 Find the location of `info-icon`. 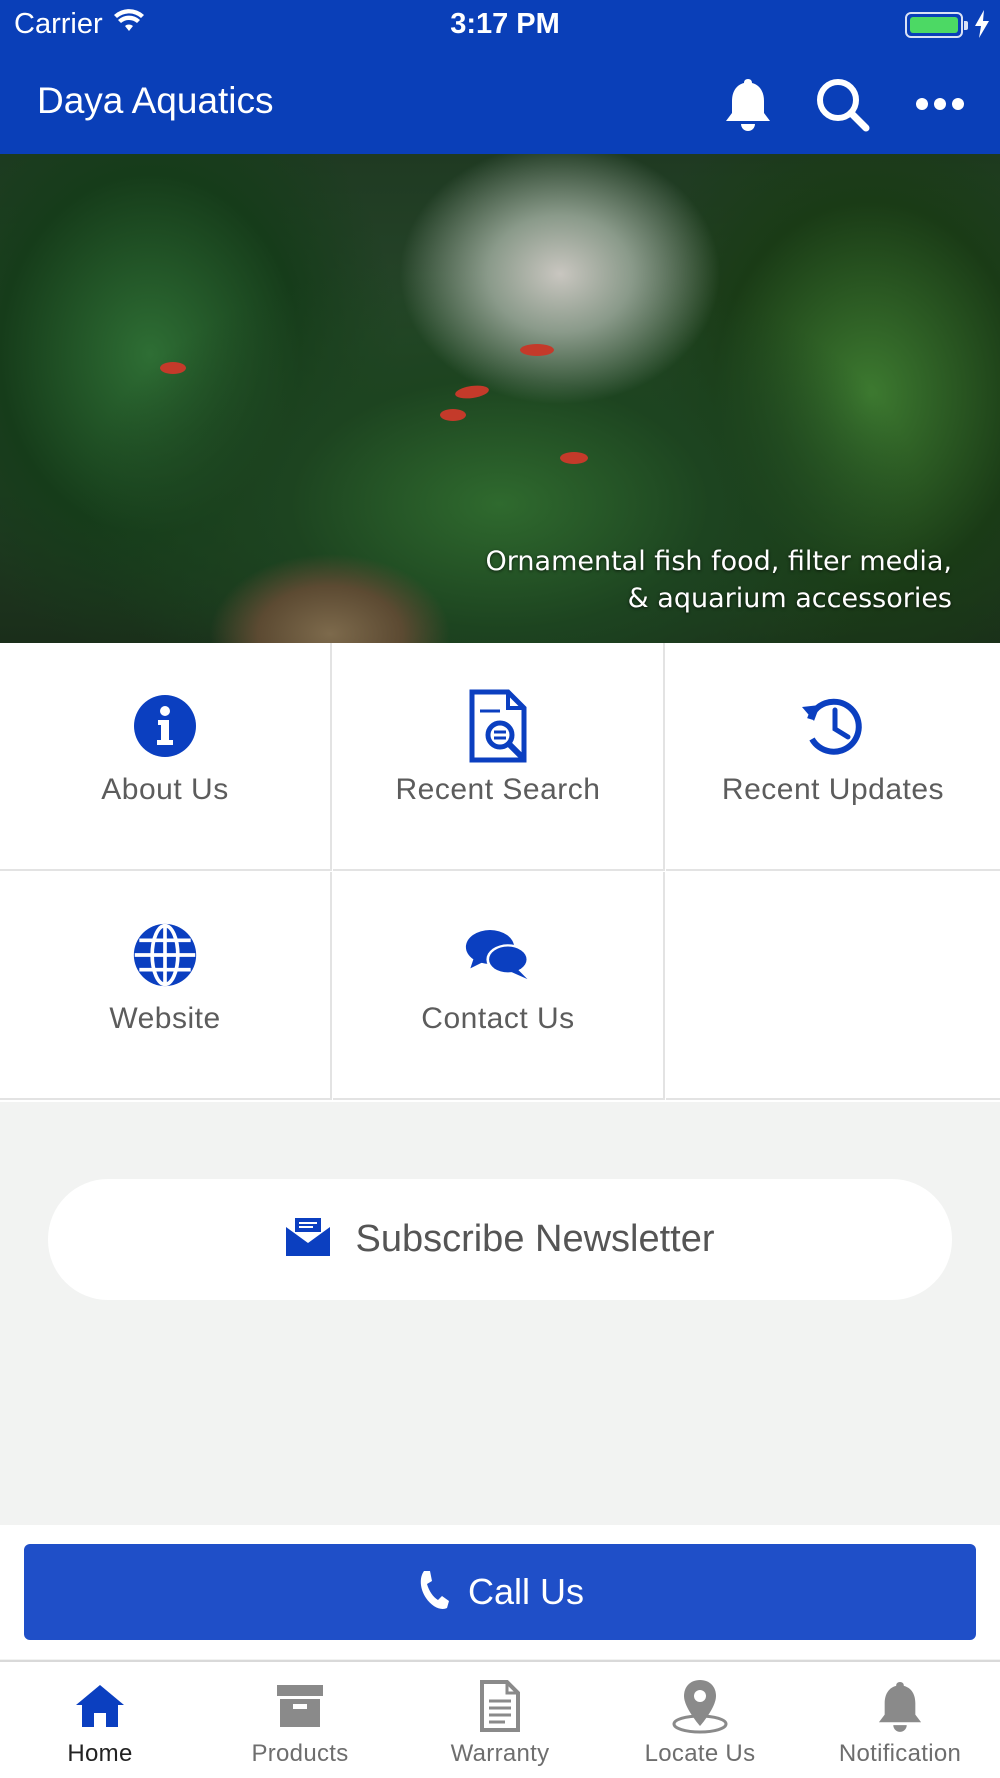

info-icon is located at coordinates (165, 726).